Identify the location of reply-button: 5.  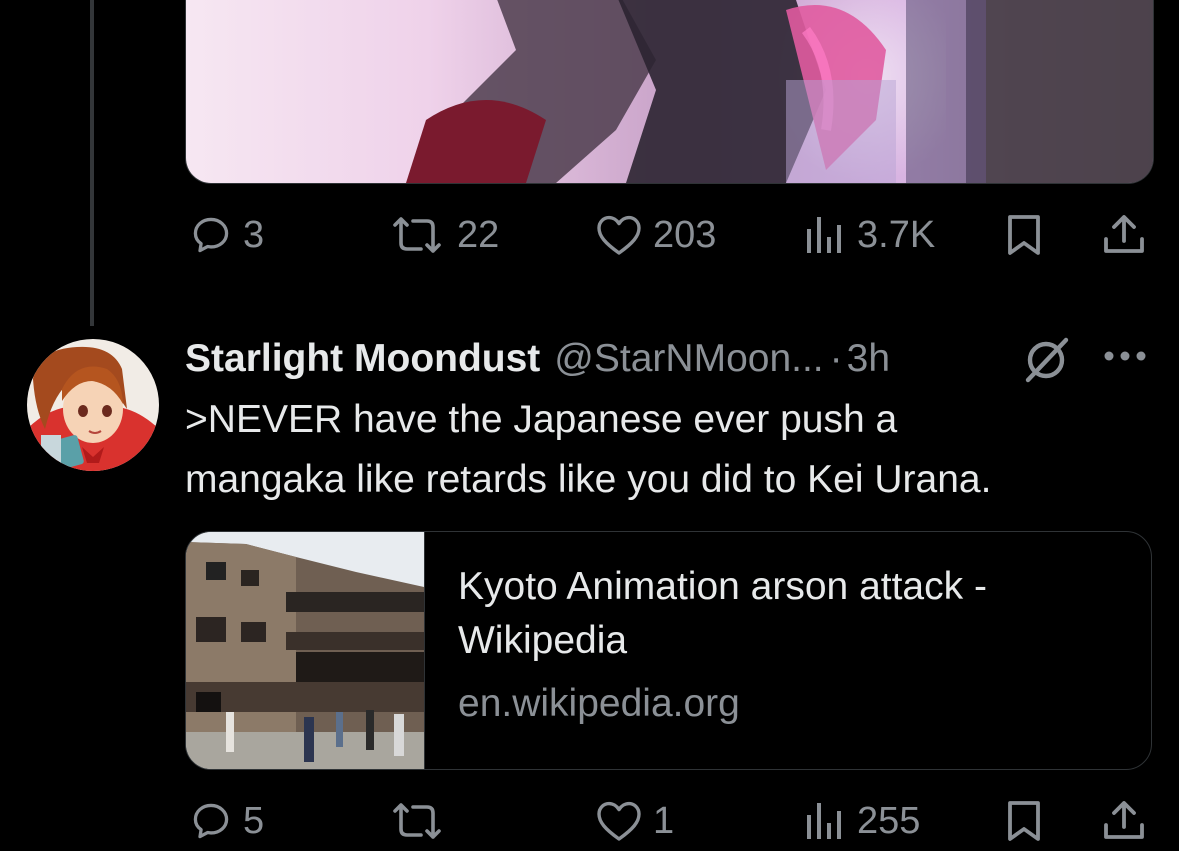
(226, 821).